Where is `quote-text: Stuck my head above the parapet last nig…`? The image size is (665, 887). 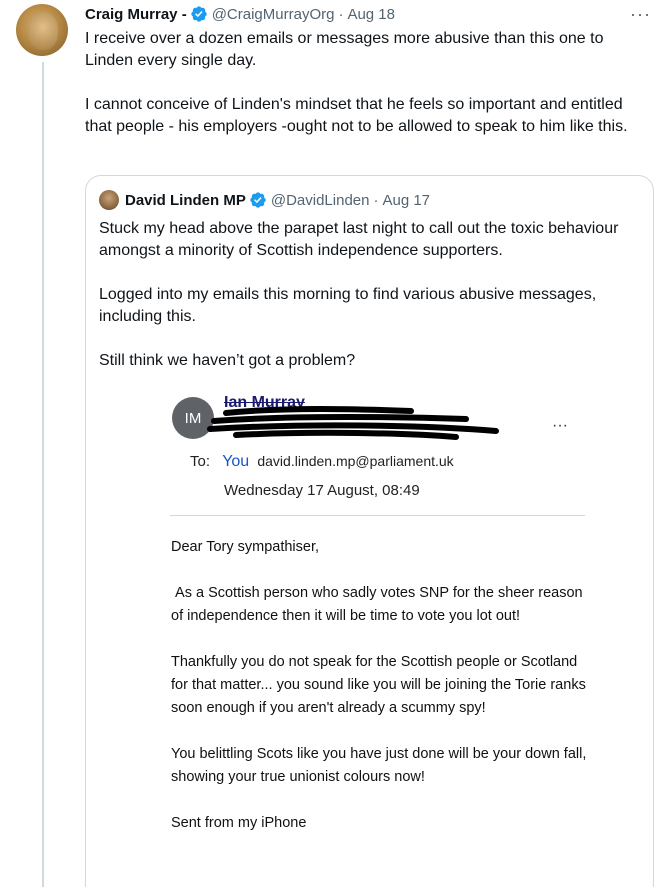 quote-text: Stuck my head above the parapet last nig… is located at coordinates (369, 295).